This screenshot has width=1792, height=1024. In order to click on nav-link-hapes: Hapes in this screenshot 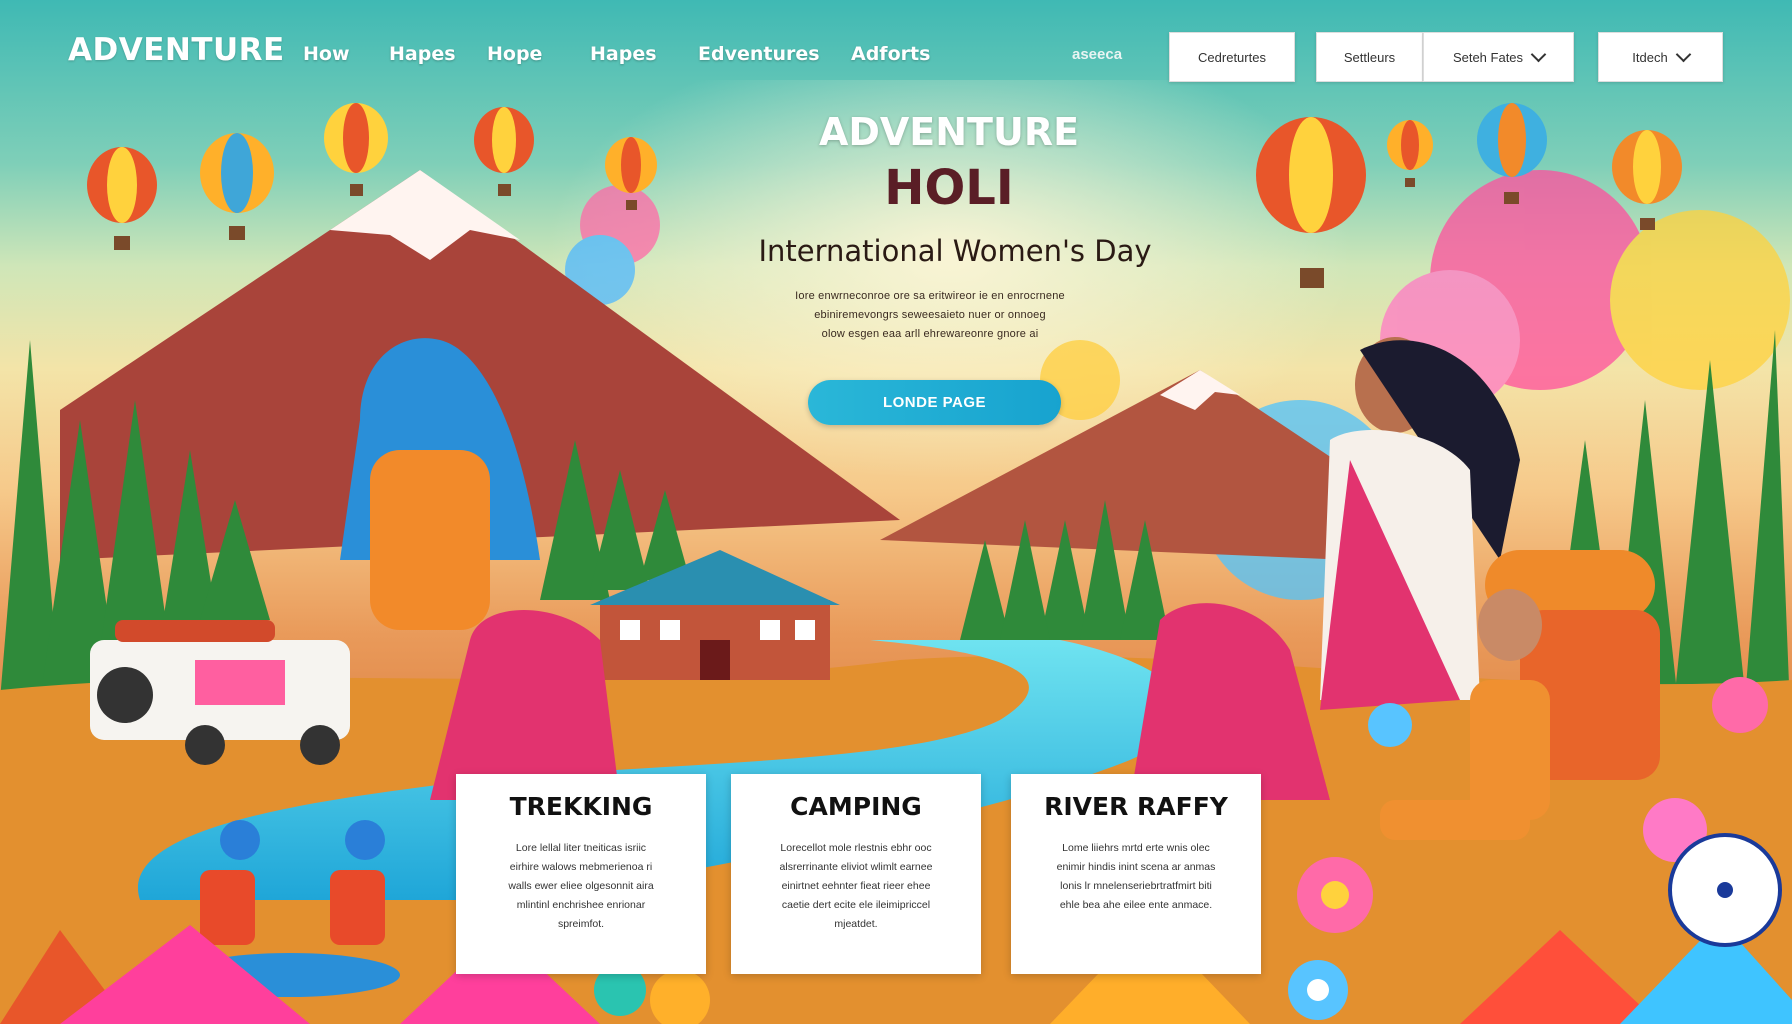, I will do `click(422, 54)`.